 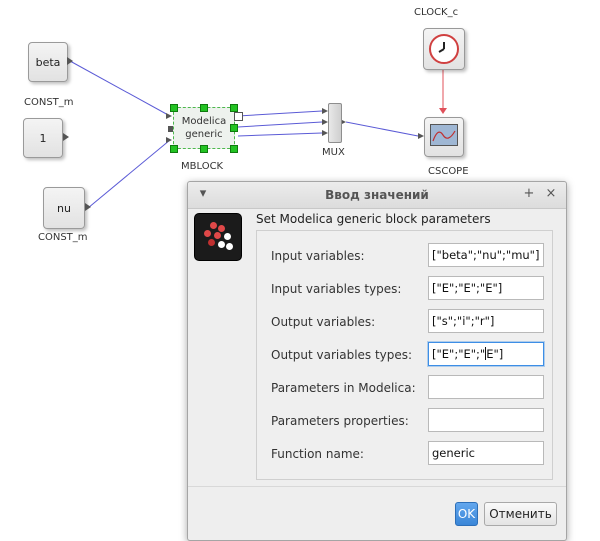 I want to click on const-one-output-port, so click(x=66, y=137).